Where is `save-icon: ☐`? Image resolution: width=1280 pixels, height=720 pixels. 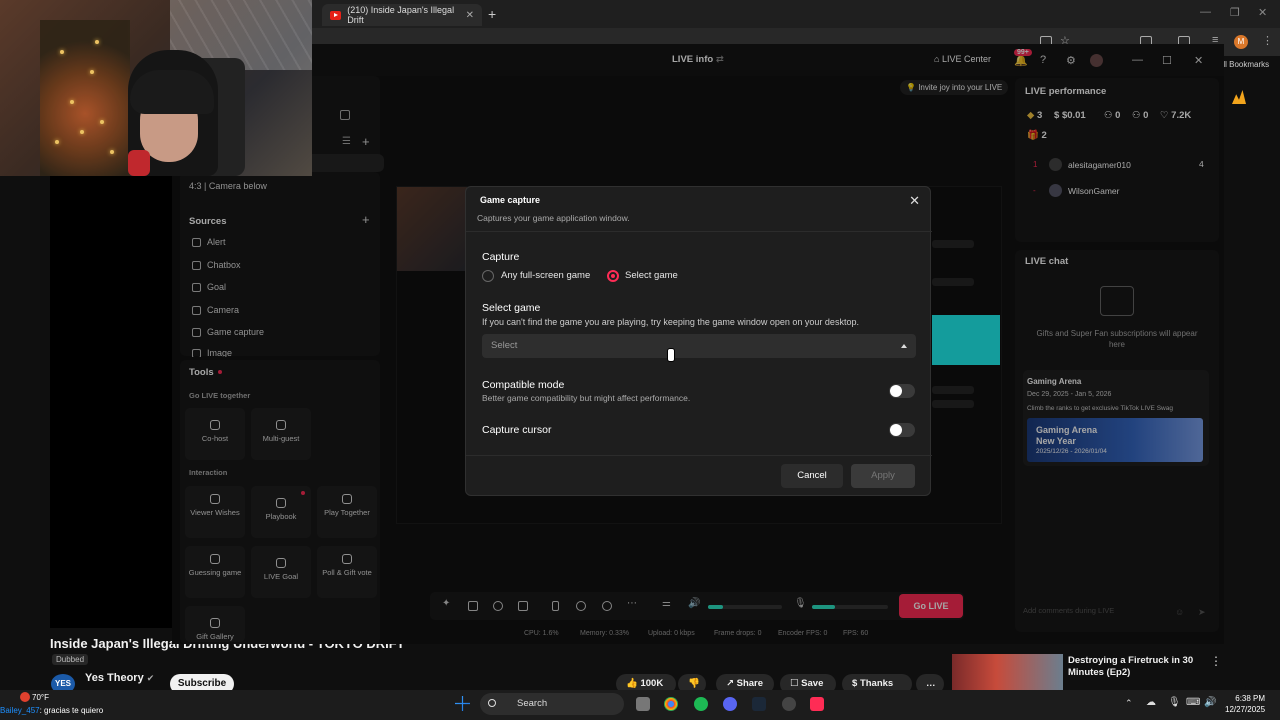
save-icon: ☐ is located at coordinates (794, 683).